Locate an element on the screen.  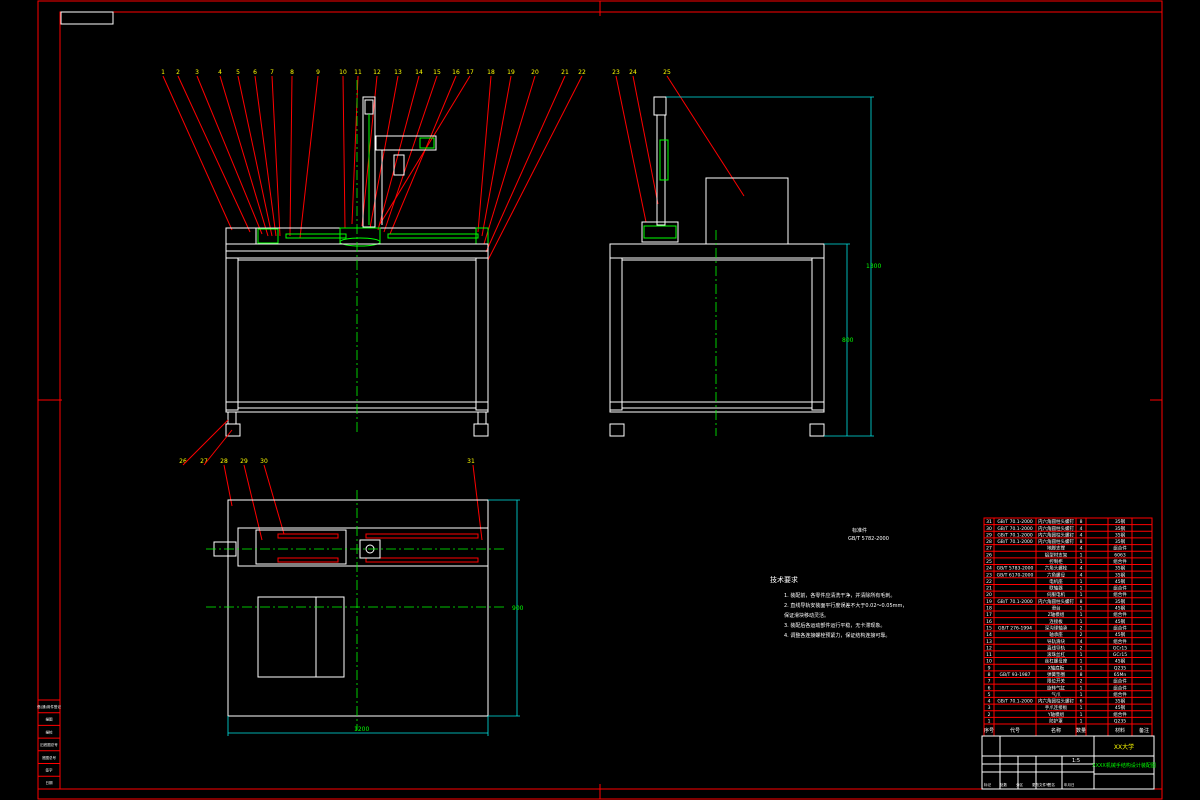
bom-index: 20 is located at coordinates (989, 595).